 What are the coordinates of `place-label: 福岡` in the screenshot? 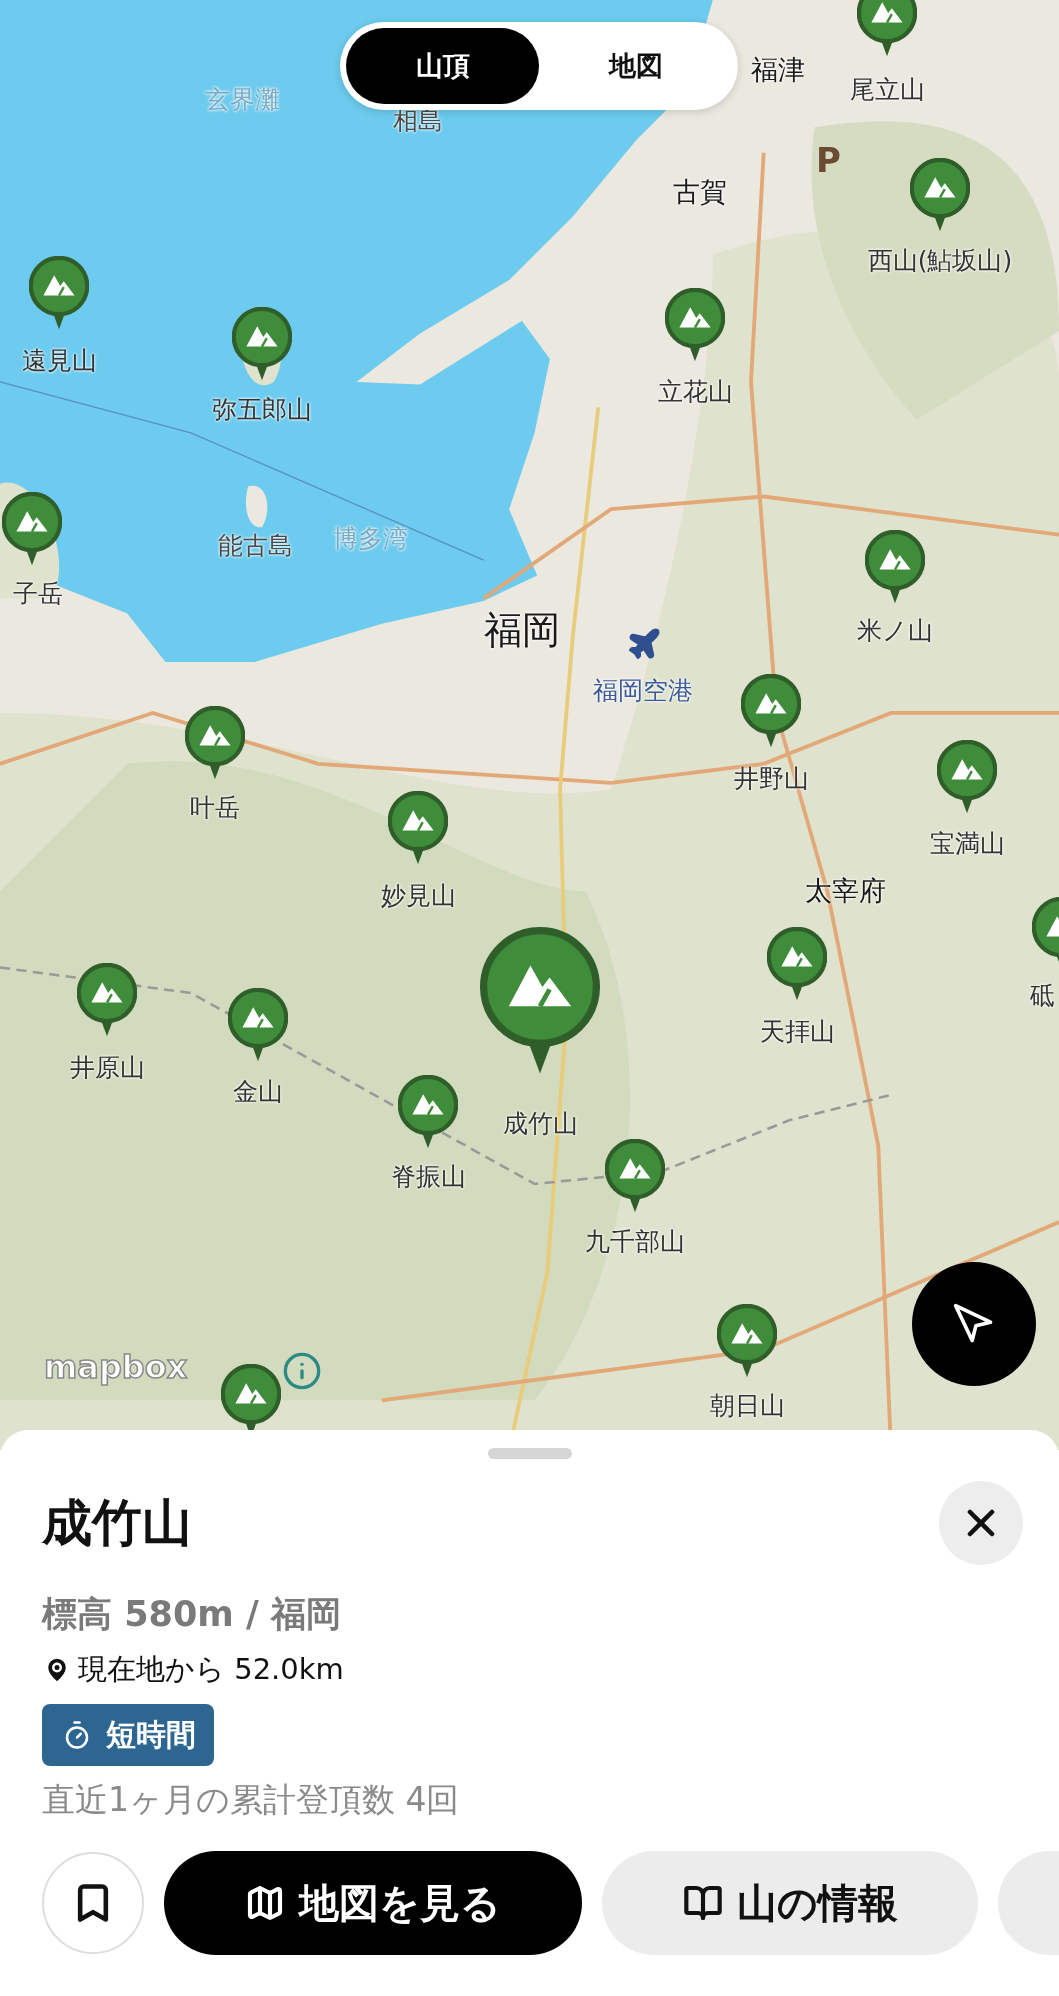 It's located at (522, 630).